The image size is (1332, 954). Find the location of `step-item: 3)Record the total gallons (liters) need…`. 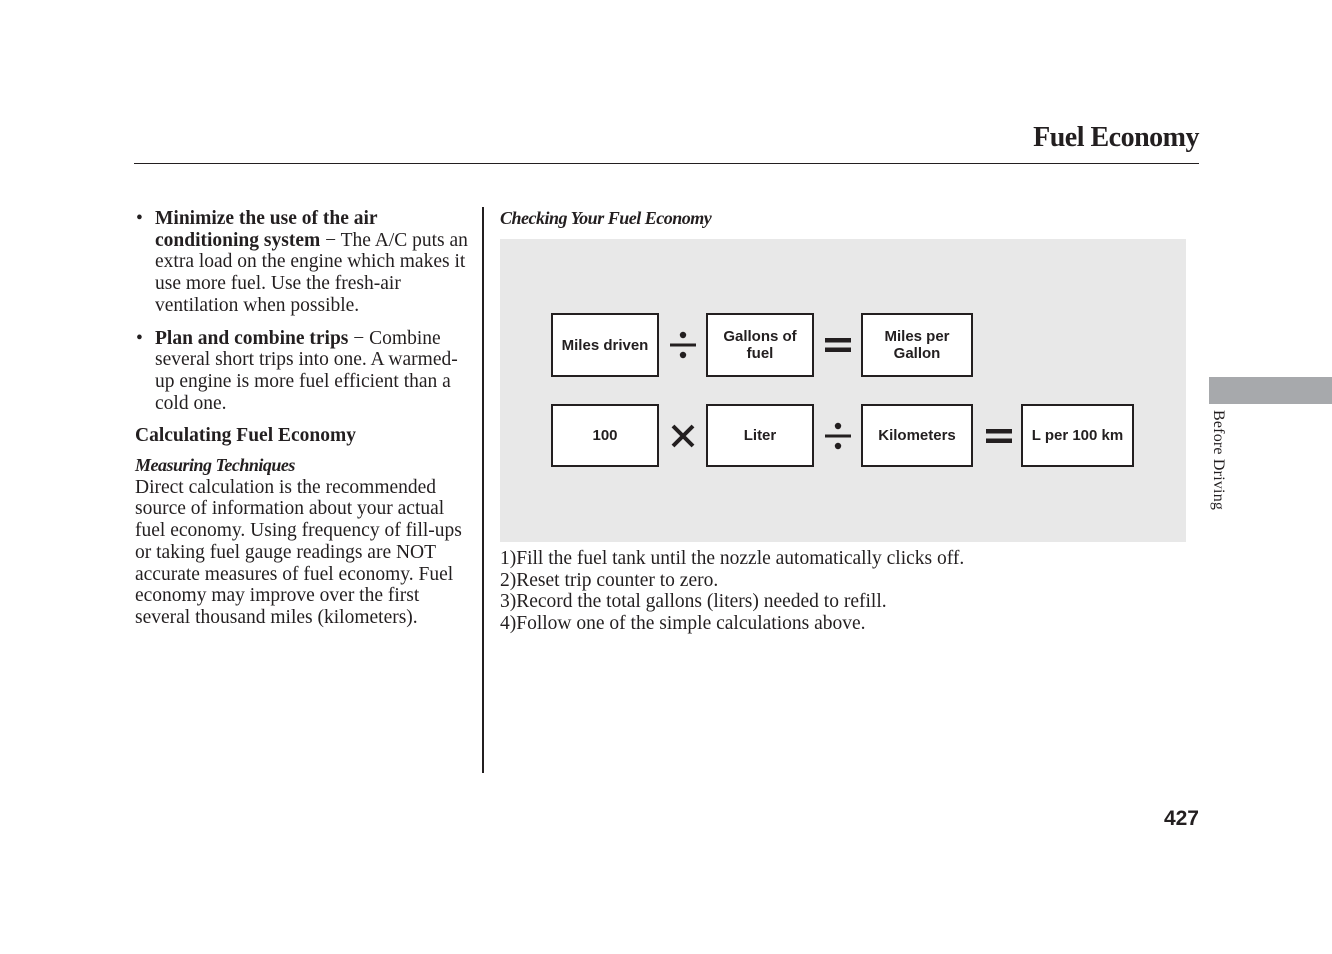

step-item: 3)Record the total gallons (liters) need… is located at coordinates (693, 602).